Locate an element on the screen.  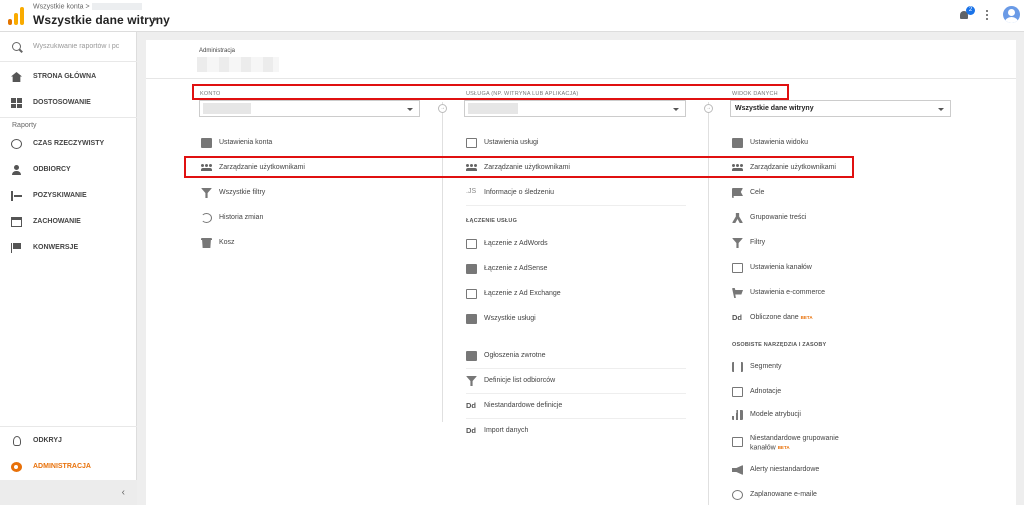
annotations-link: Adnotacje is located at coordinates (842, 395).